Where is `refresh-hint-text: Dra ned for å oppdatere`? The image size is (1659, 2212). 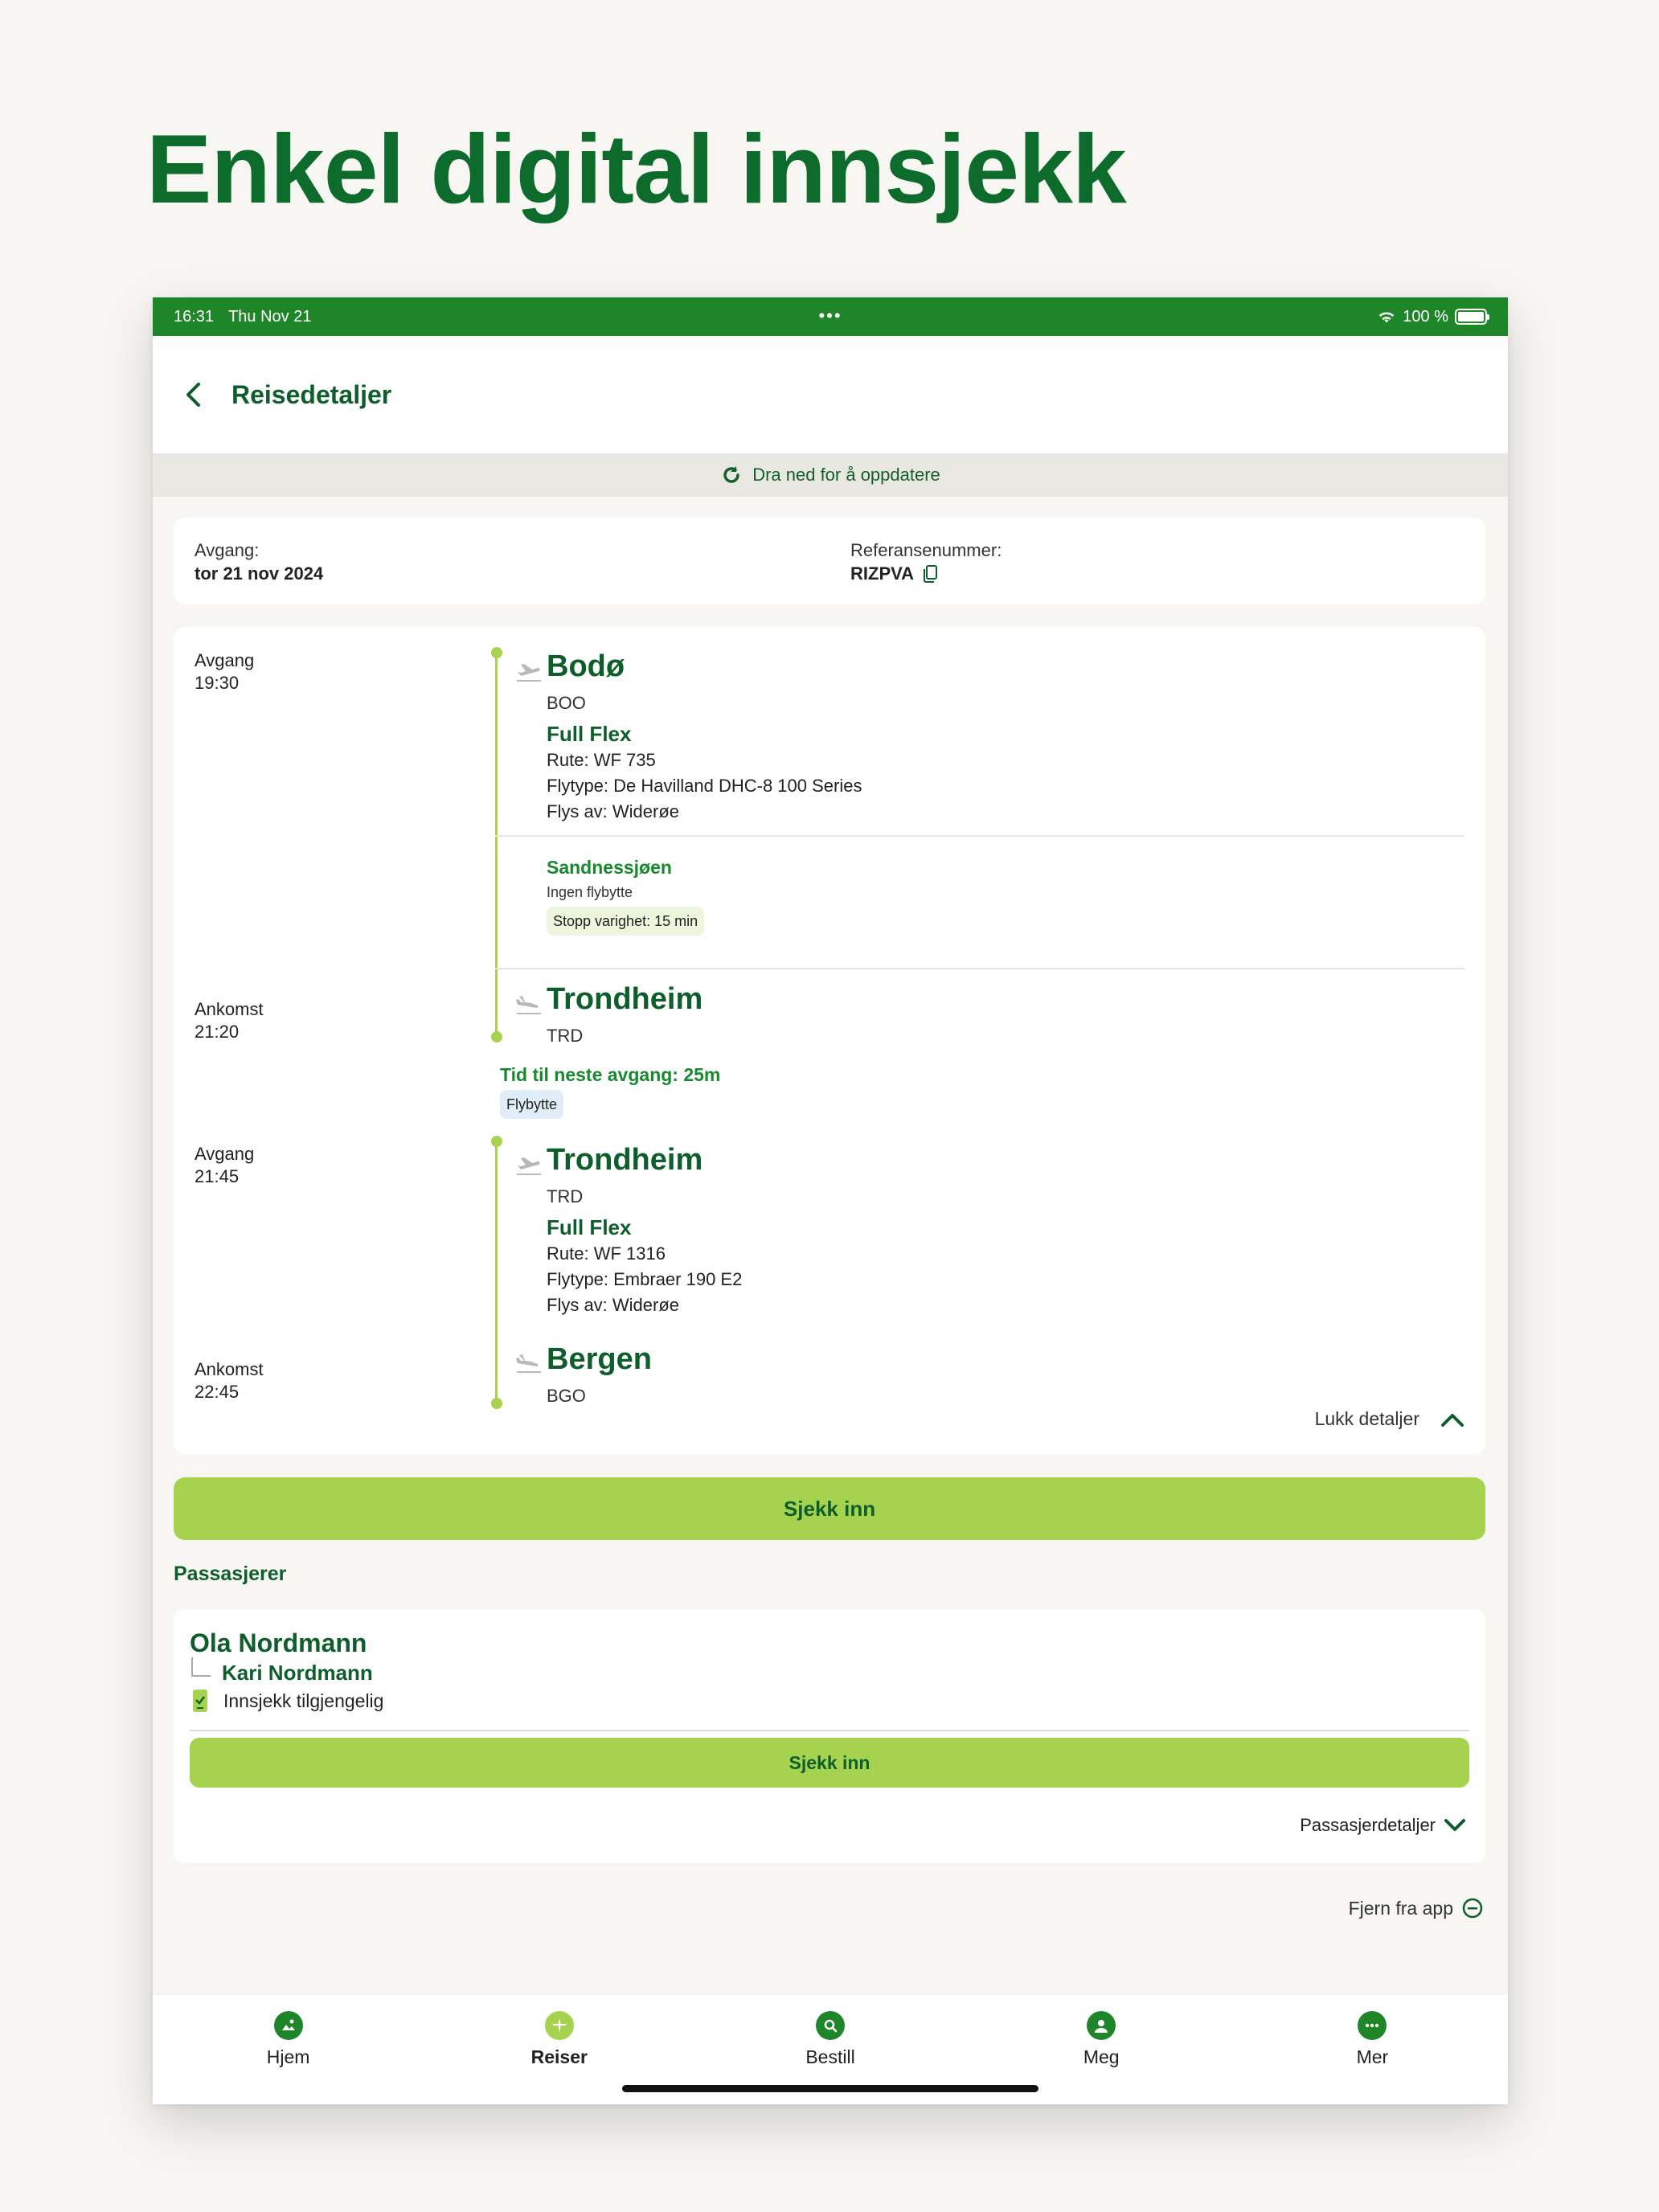
refresh-hint-text: Dra ned for å oppdatere is located at coordinates (846, 475).